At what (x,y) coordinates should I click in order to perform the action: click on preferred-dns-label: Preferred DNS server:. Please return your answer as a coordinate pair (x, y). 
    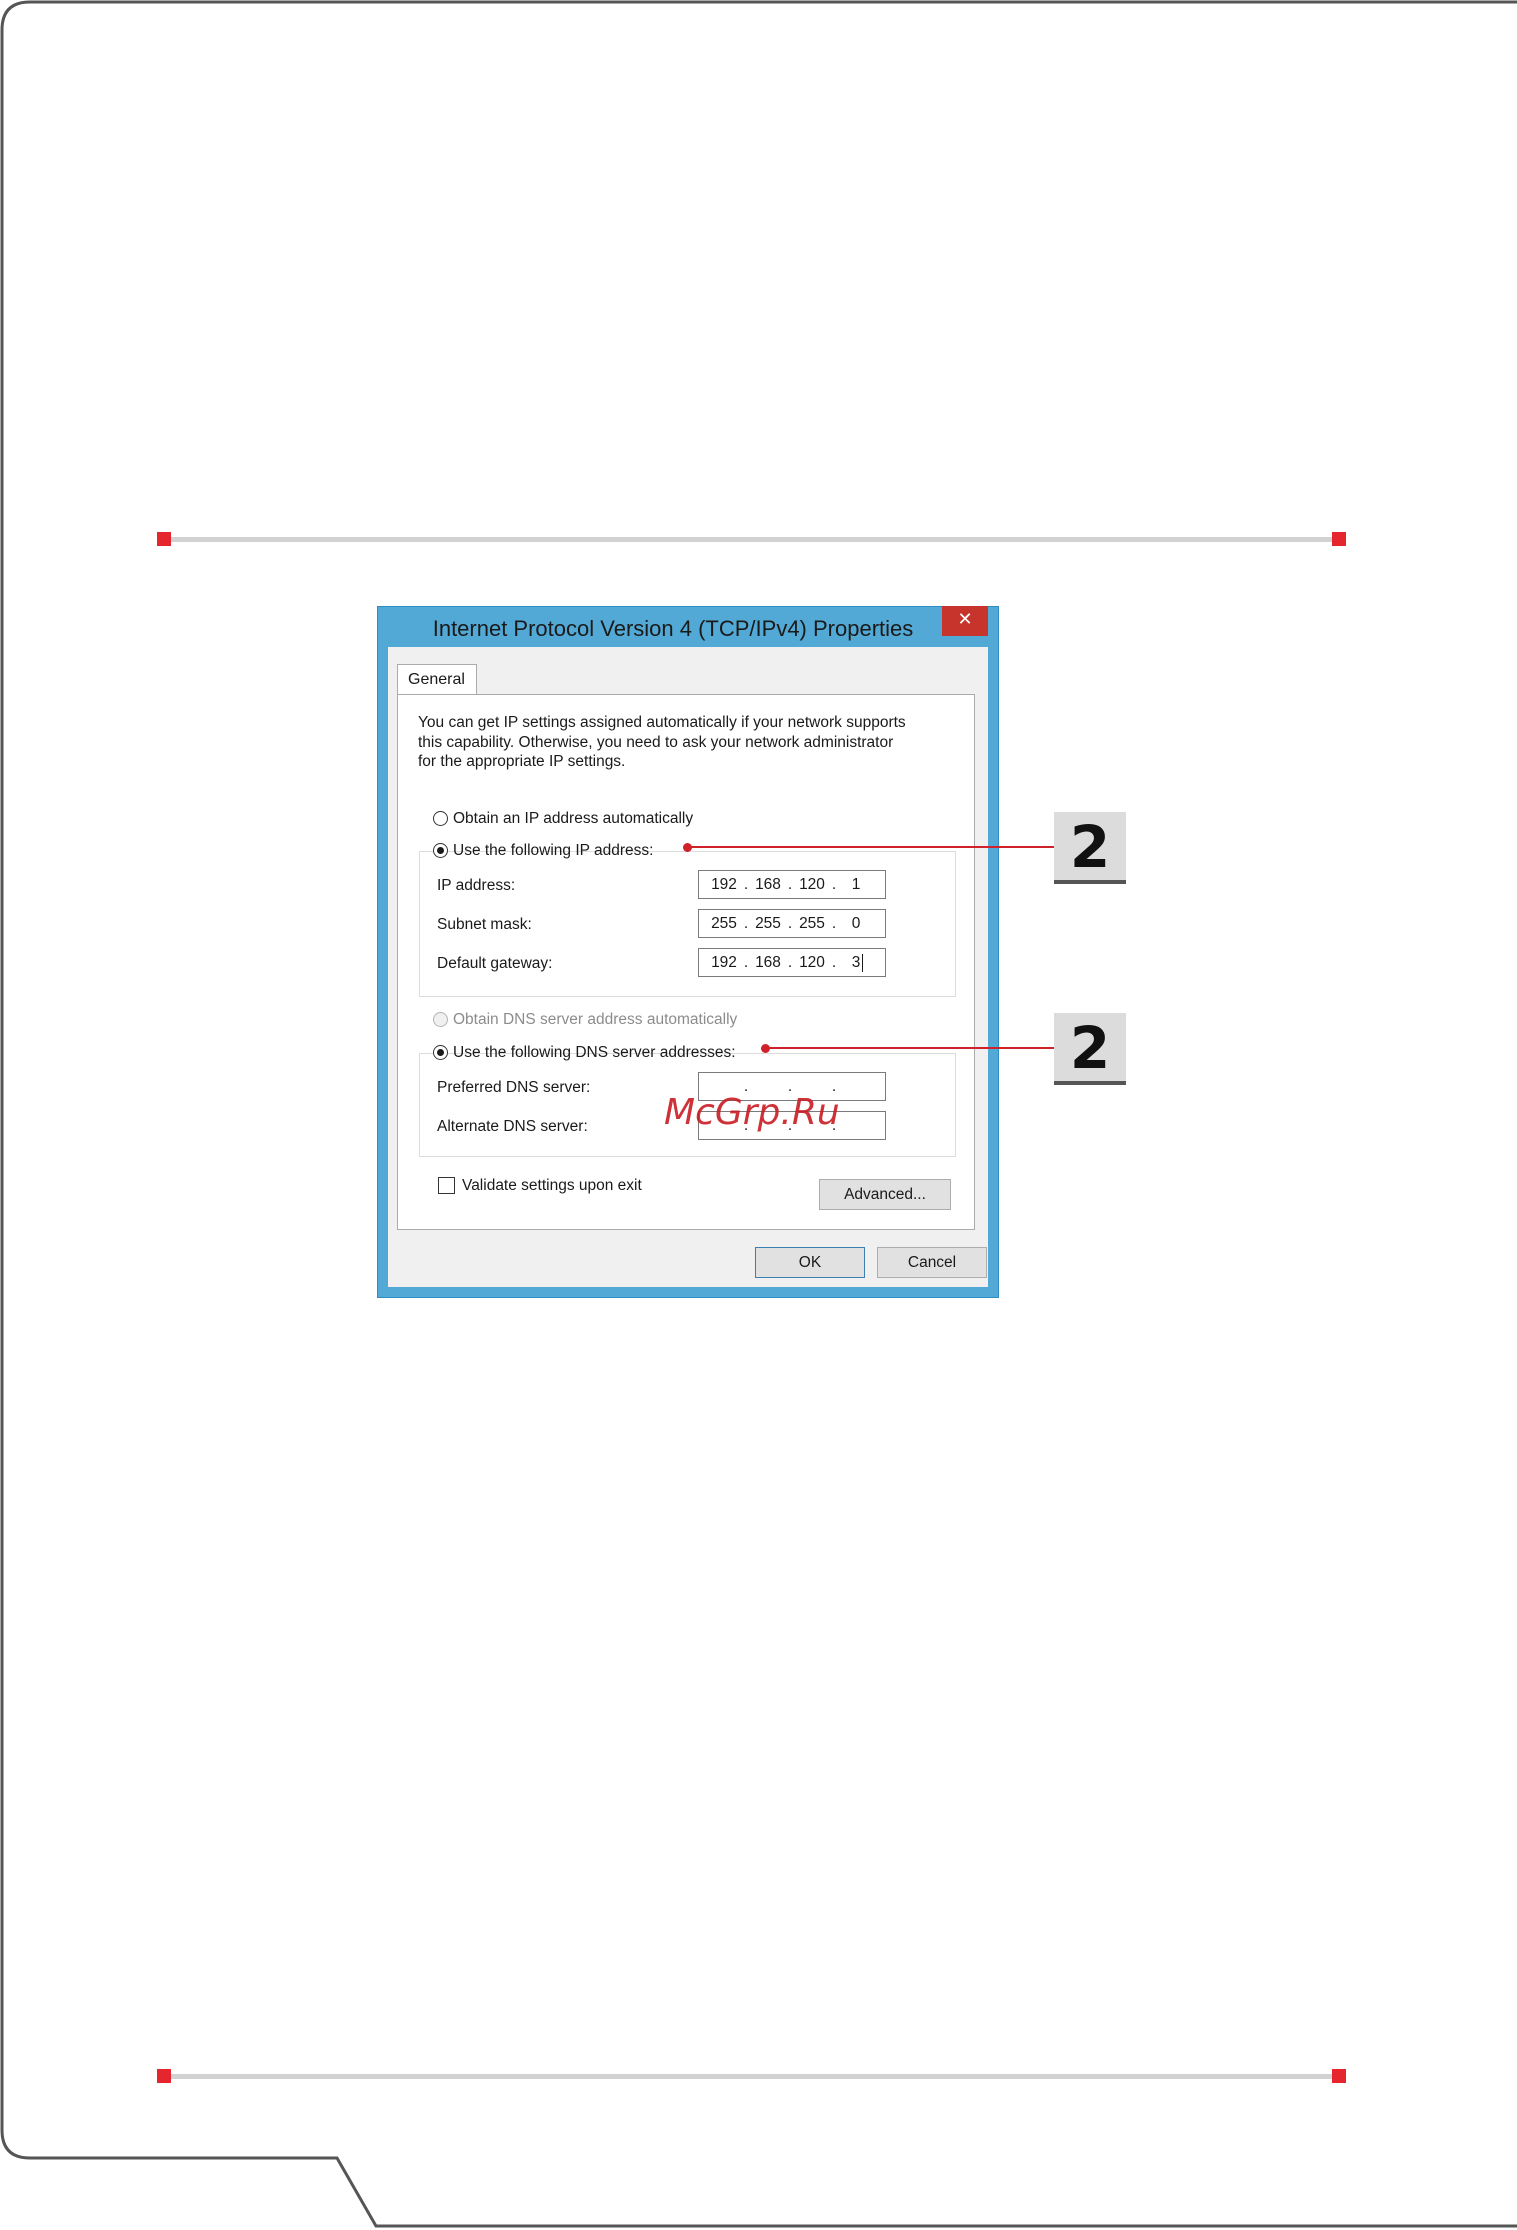
    Looking at the image, I should click on (514, 1087).